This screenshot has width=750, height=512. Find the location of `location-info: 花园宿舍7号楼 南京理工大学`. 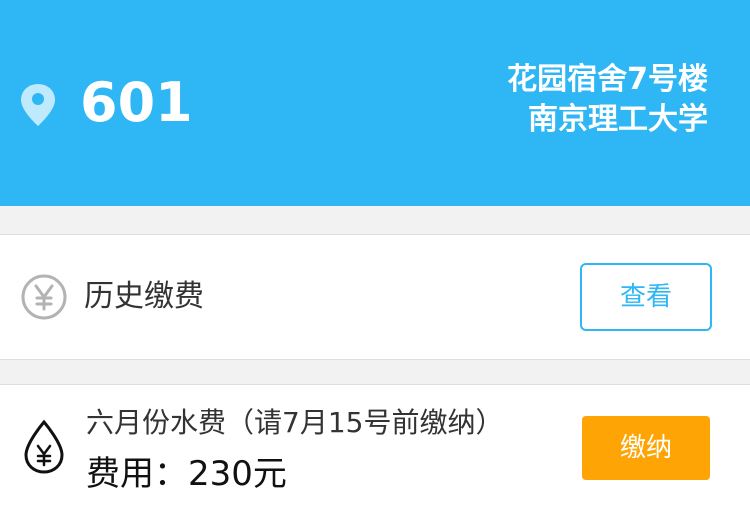

location-info: 花园宿舍7号楼 南京理工大学 is located at coordinates (607, 100).